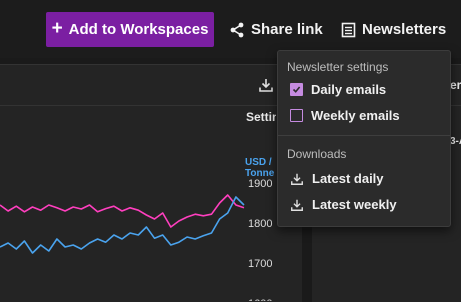  What do you see at coordinates (317, 154) in the screenshot?
I see `downloads-heading: Downloads` at bounding box center [317, 154].